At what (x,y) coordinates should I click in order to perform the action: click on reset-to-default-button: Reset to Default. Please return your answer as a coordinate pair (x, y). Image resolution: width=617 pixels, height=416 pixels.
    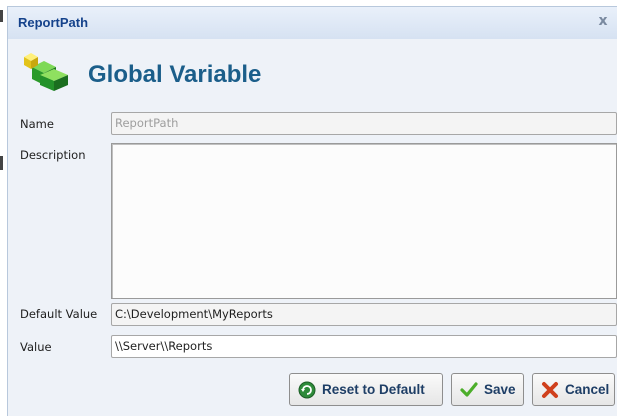
    Looking at the image, I should click on (366, 389).